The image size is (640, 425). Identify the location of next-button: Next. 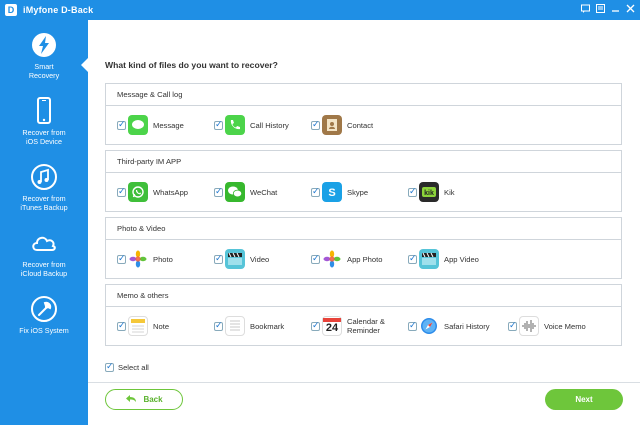
(584, 399).